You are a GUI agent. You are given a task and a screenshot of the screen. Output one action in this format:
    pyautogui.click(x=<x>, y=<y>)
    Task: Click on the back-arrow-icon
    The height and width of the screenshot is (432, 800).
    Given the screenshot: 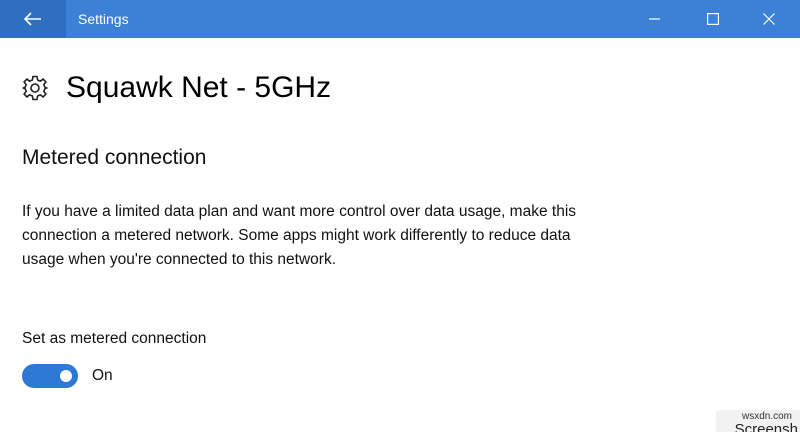 What is the action you would take?
    pyautogui.click(x=32, y=19)
    